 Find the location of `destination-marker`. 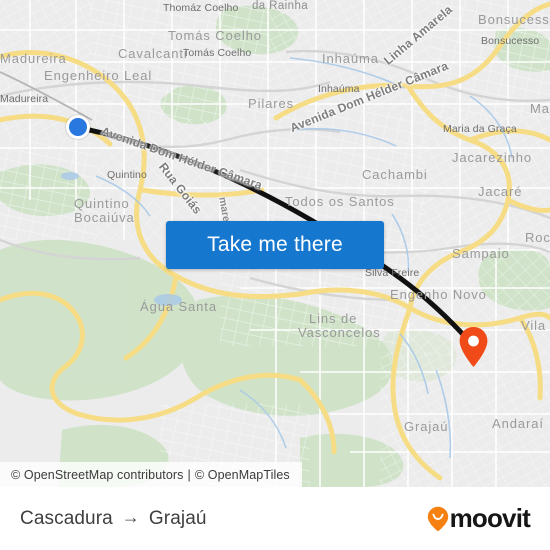

destination-marker is located at coordinates (473, 347).